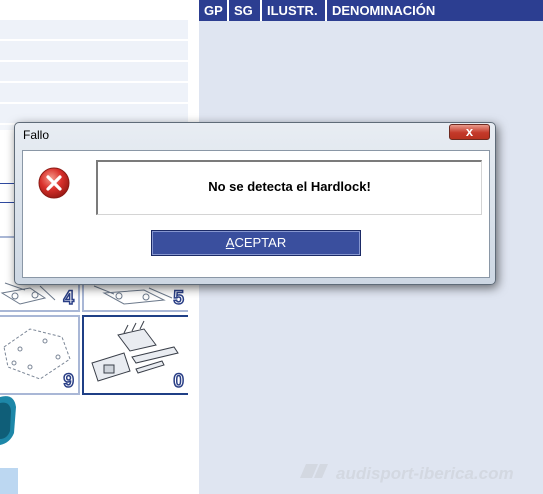  I want to click on thumbnail-number: 0, so click(179, 381).